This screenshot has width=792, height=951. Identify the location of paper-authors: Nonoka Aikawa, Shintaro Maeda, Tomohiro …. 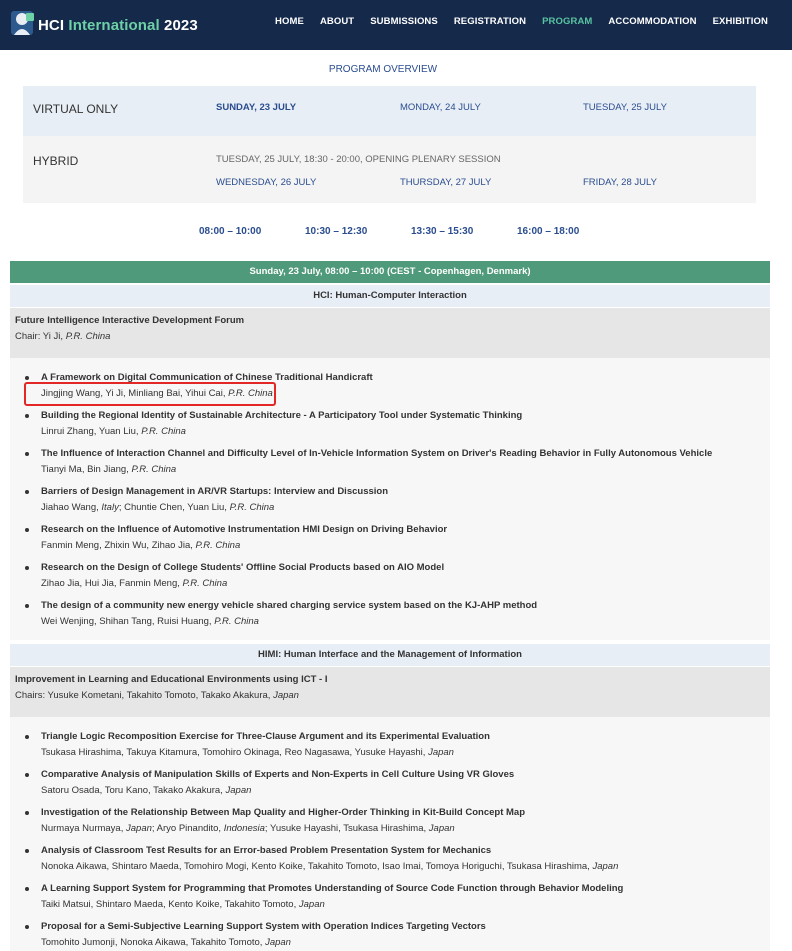
(330, 866).